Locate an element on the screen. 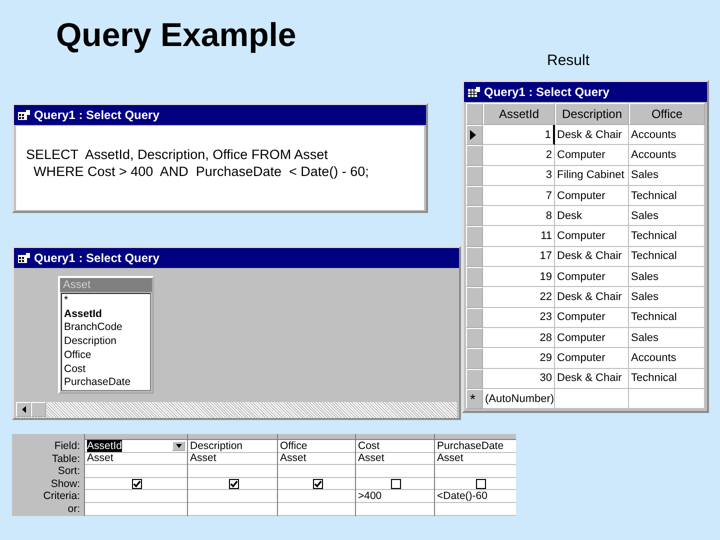 The height and width of the screenshot is (540, 720). slide-title: Query Example is located at coordinates (176, 35).